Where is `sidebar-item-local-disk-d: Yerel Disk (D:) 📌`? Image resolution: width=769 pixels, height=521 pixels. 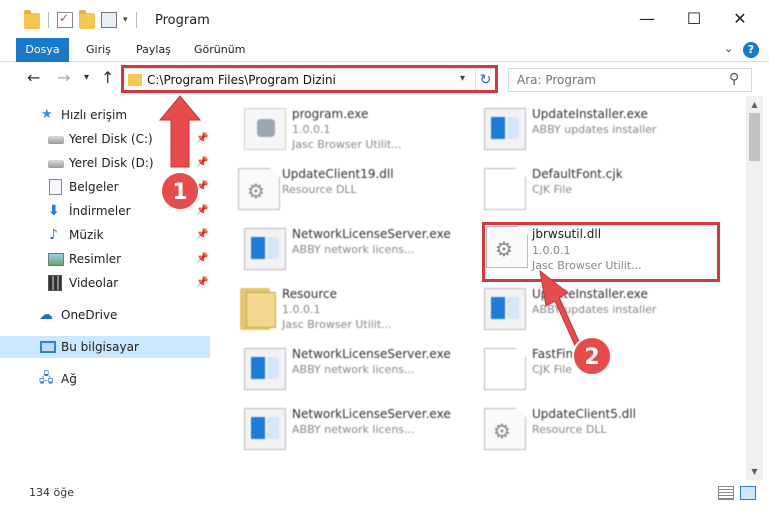 sidebar-item-local-disk-d: Yerel Disk (D:) 📌 is located at coordinates (105, 163).